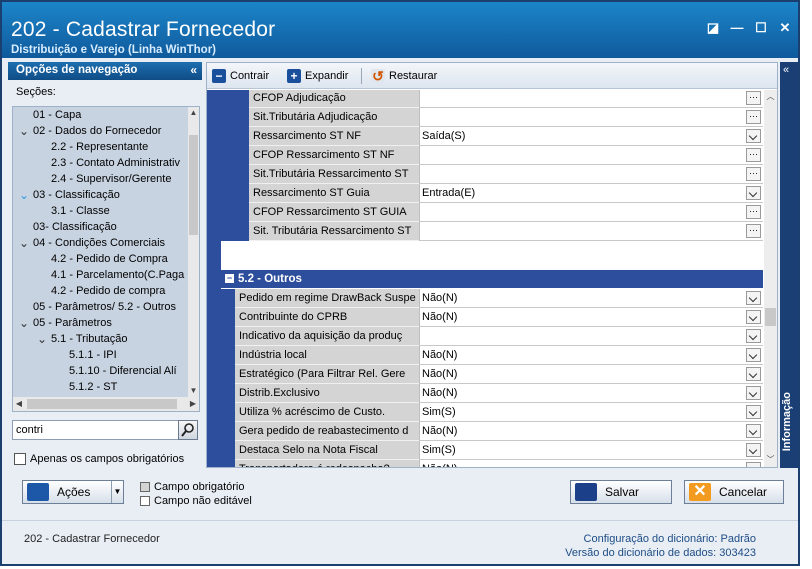 Image resolution: width=812 pixels, height=569 pixels. I want to click on property-row: Ressarcimento ST Guia Entrada(E), so click(485, 193).